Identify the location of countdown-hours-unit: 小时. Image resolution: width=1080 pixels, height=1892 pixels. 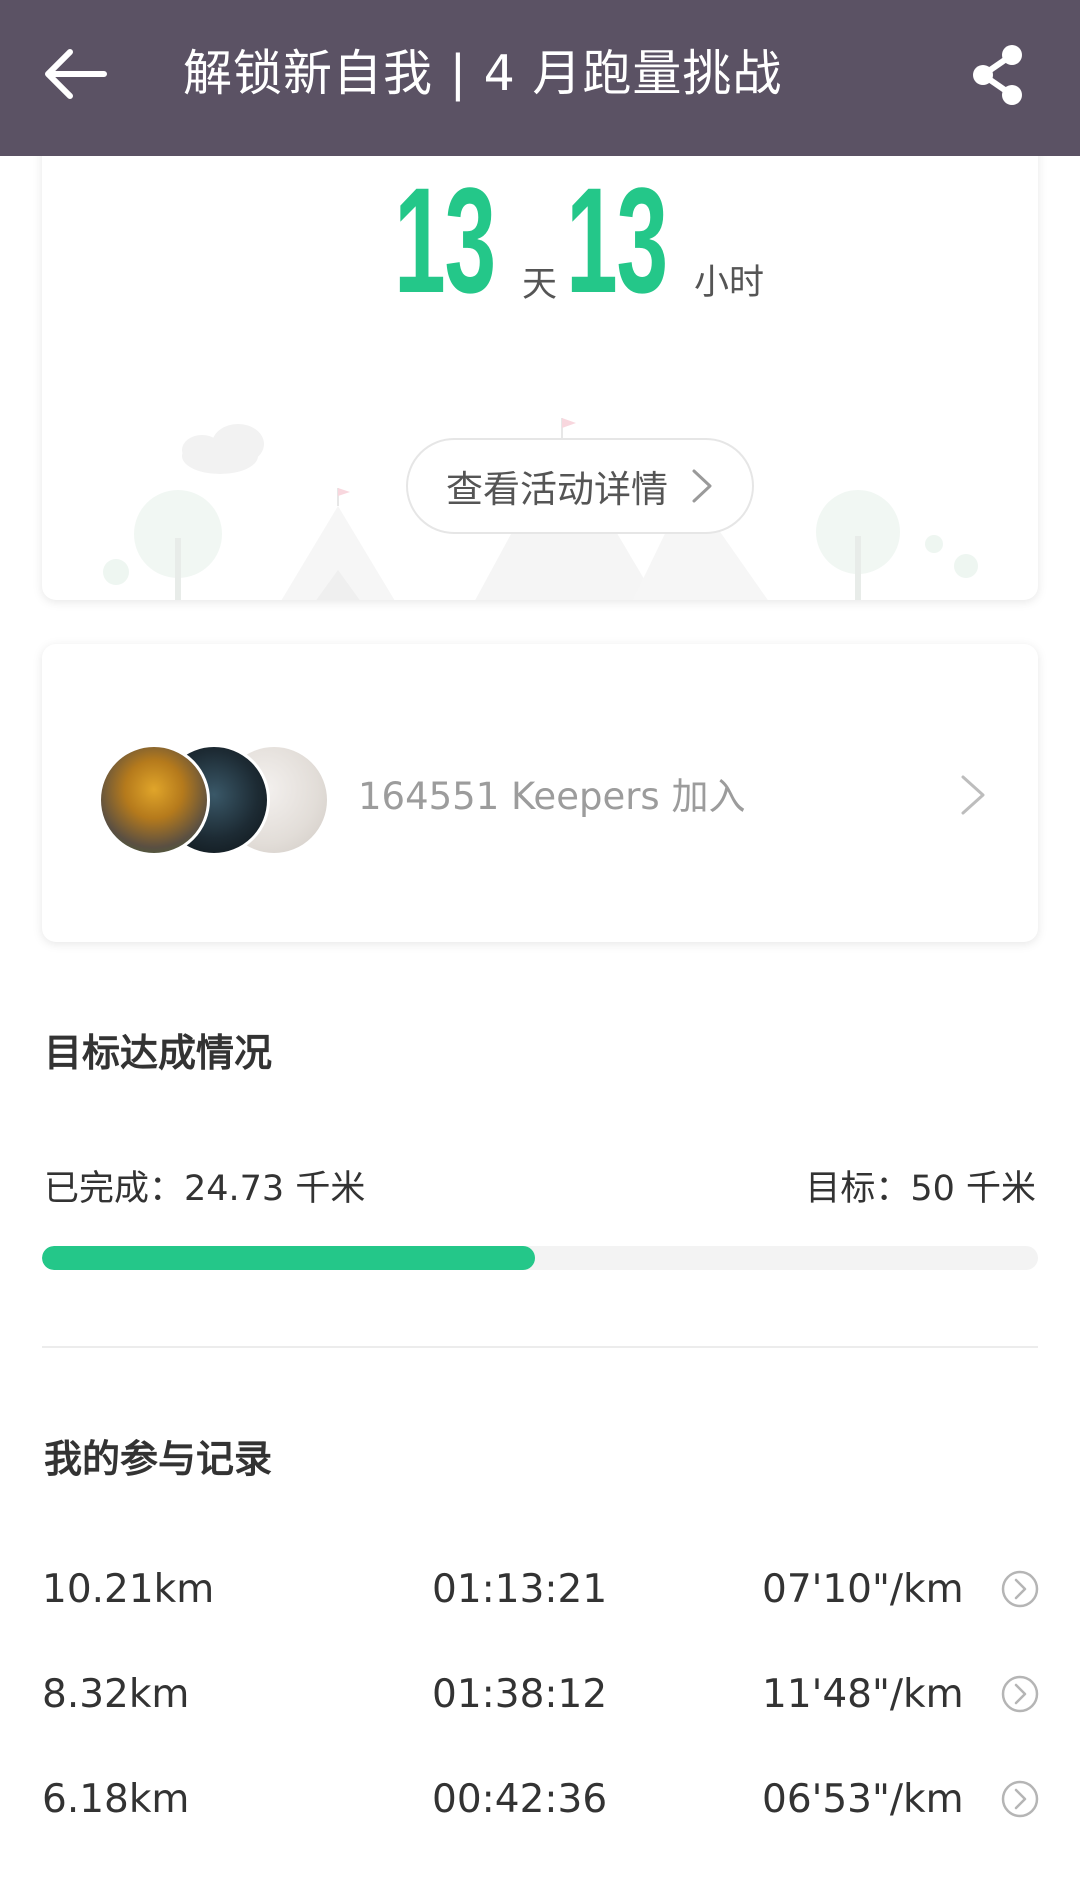
(729, 283).